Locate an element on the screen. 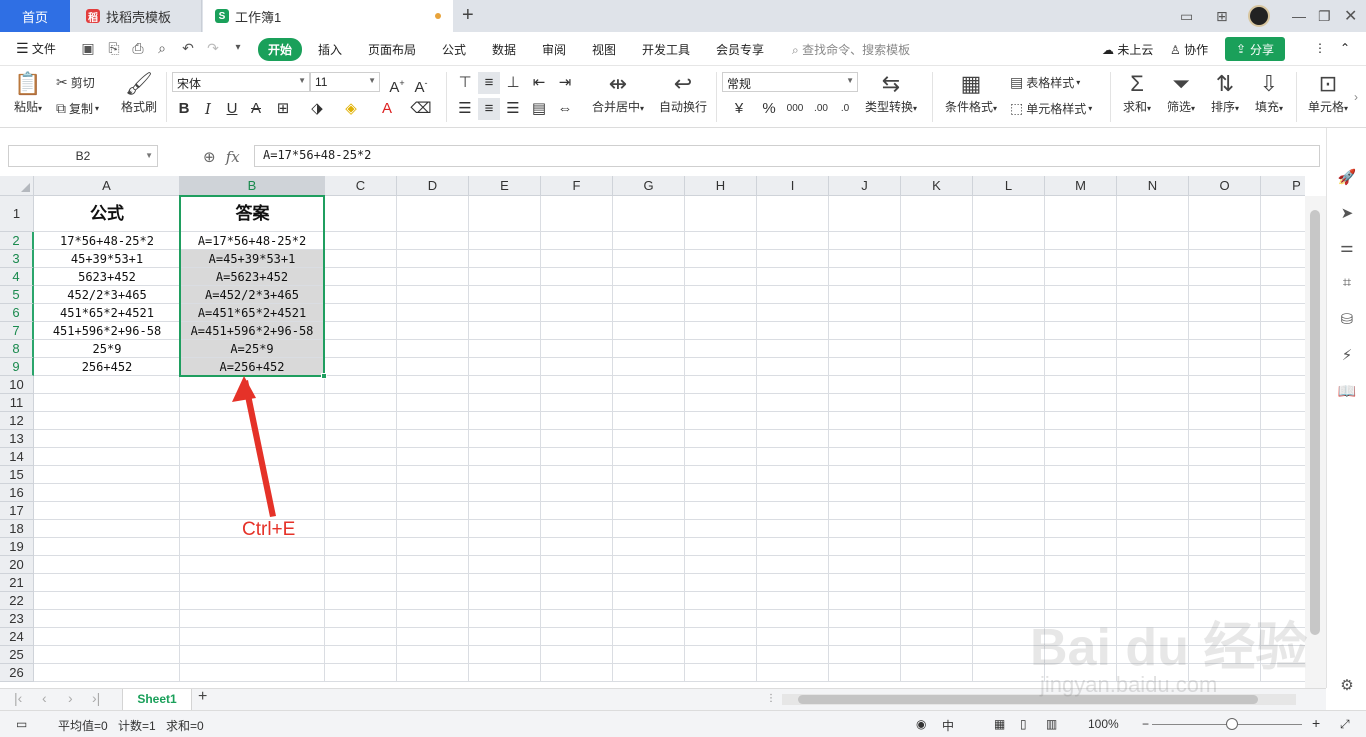  row-header: 17 is located at coordinates (17, 511).